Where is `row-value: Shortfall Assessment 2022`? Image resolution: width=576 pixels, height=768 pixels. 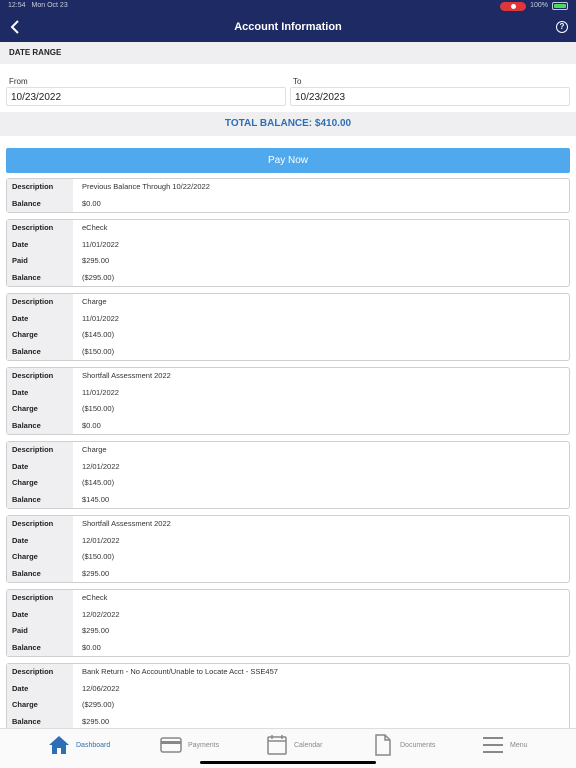 row-value: Shortfall Assessment 2022 is located at coordinates (126, 375).